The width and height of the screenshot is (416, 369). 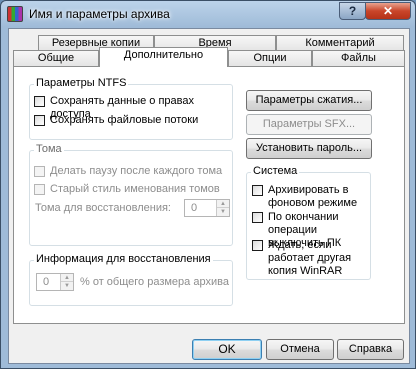 I want to click on wait-other-copy-checkbox: Ждать, если работает другая копия WinRAR, so click(x=310, y=258).